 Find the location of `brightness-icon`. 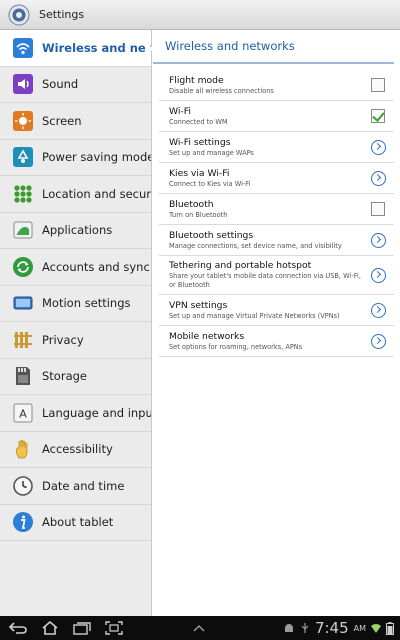

brightness-icon is located at coordinates (23, 121).